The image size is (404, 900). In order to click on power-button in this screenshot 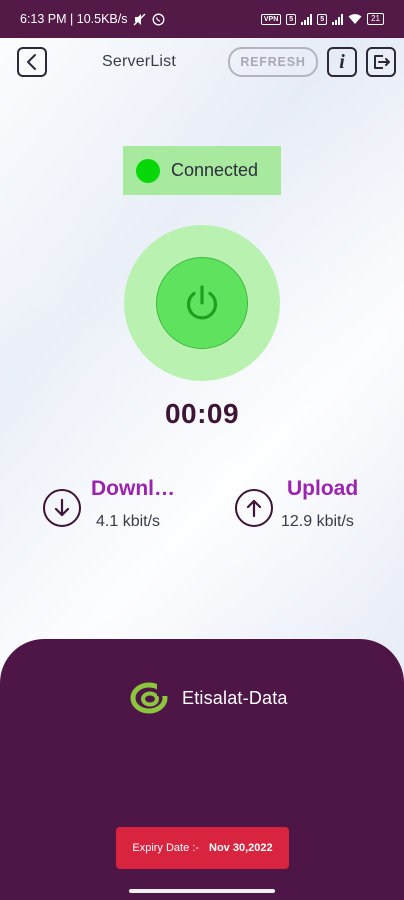, I will do `click(202, 303)`.